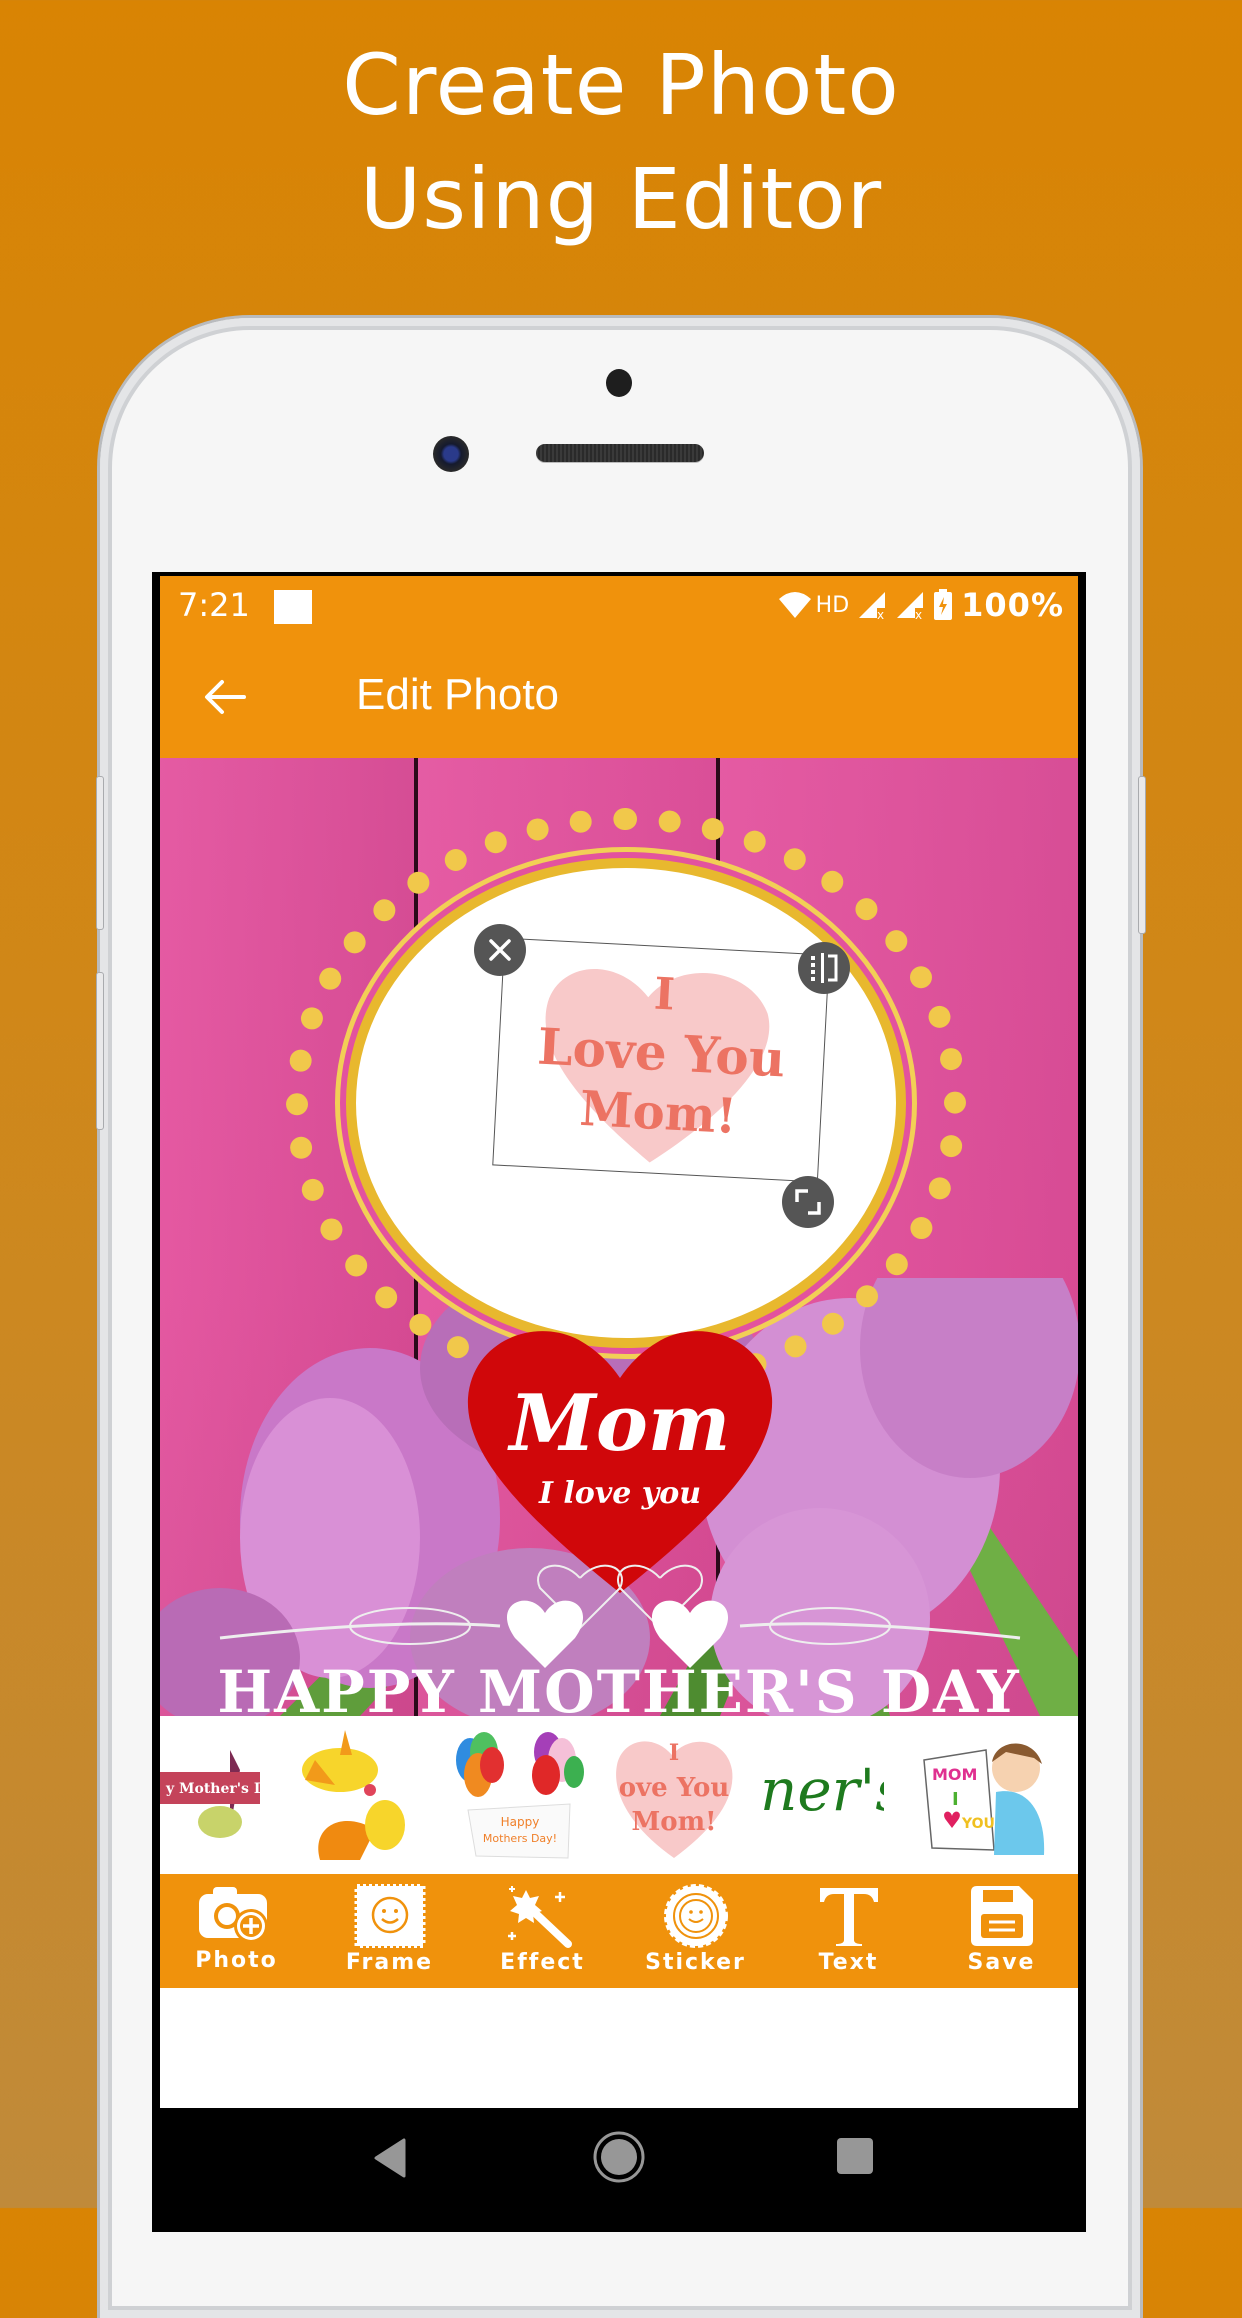 The image size is (1242, 2318). I want to click on phone-power-button, so click(1142, 855).